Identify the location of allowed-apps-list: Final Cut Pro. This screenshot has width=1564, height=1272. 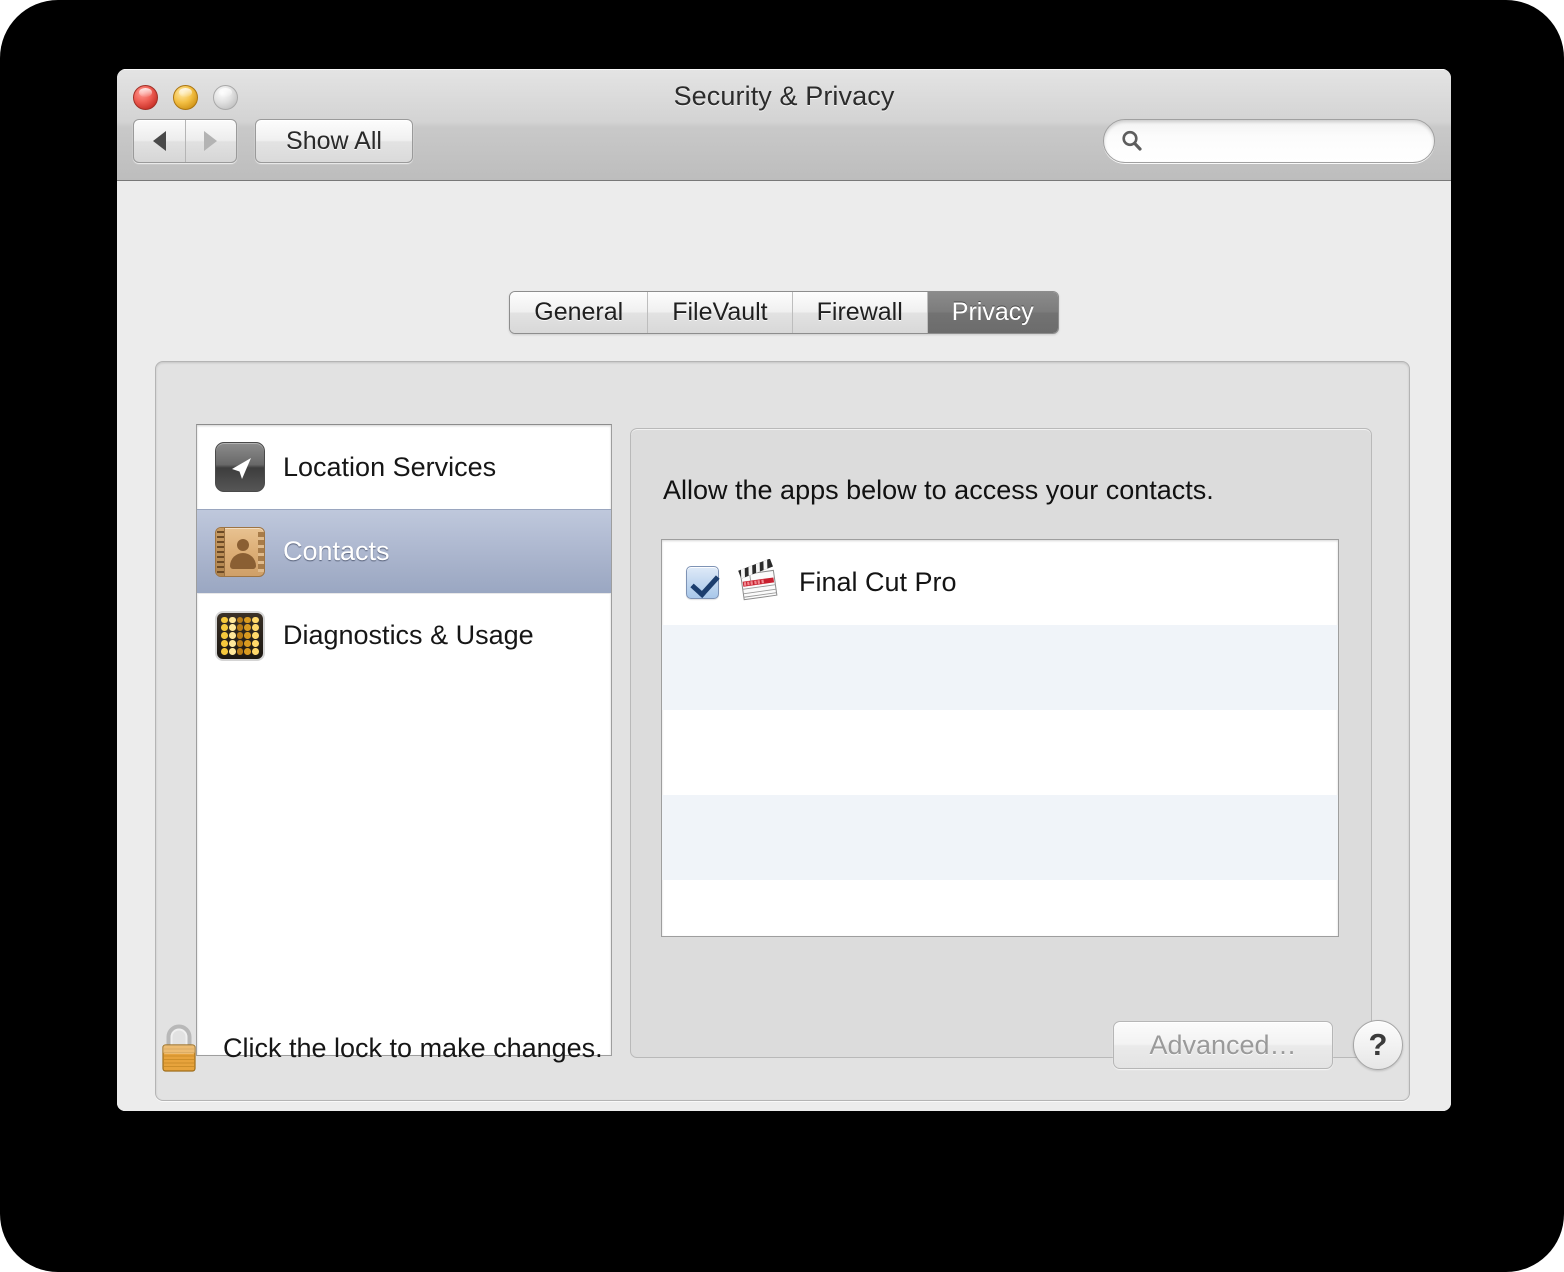
(1000, 738).